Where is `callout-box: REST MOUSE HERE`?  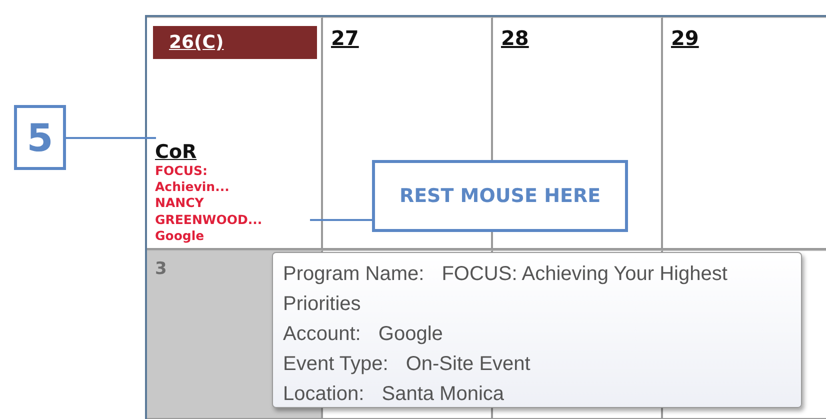 callout-box: REST MOUSE HERE is located at coordinates (500, 196).